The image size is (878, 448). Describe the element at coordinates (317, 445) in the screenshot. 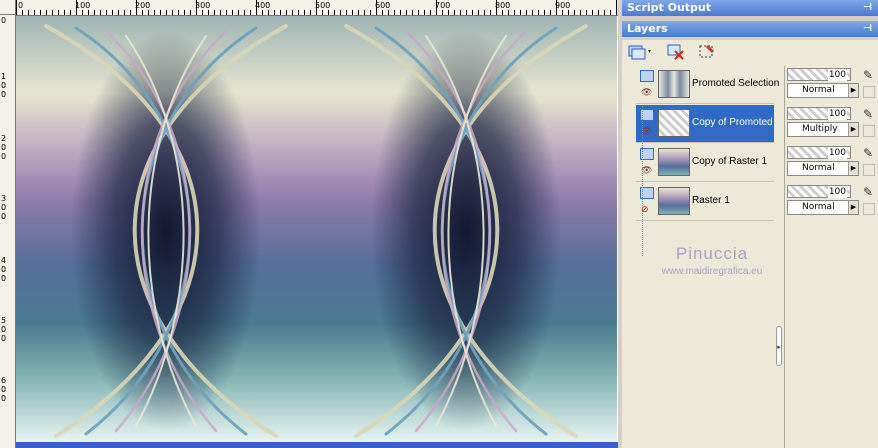

I see `horizontal-scrollbar` at that location.